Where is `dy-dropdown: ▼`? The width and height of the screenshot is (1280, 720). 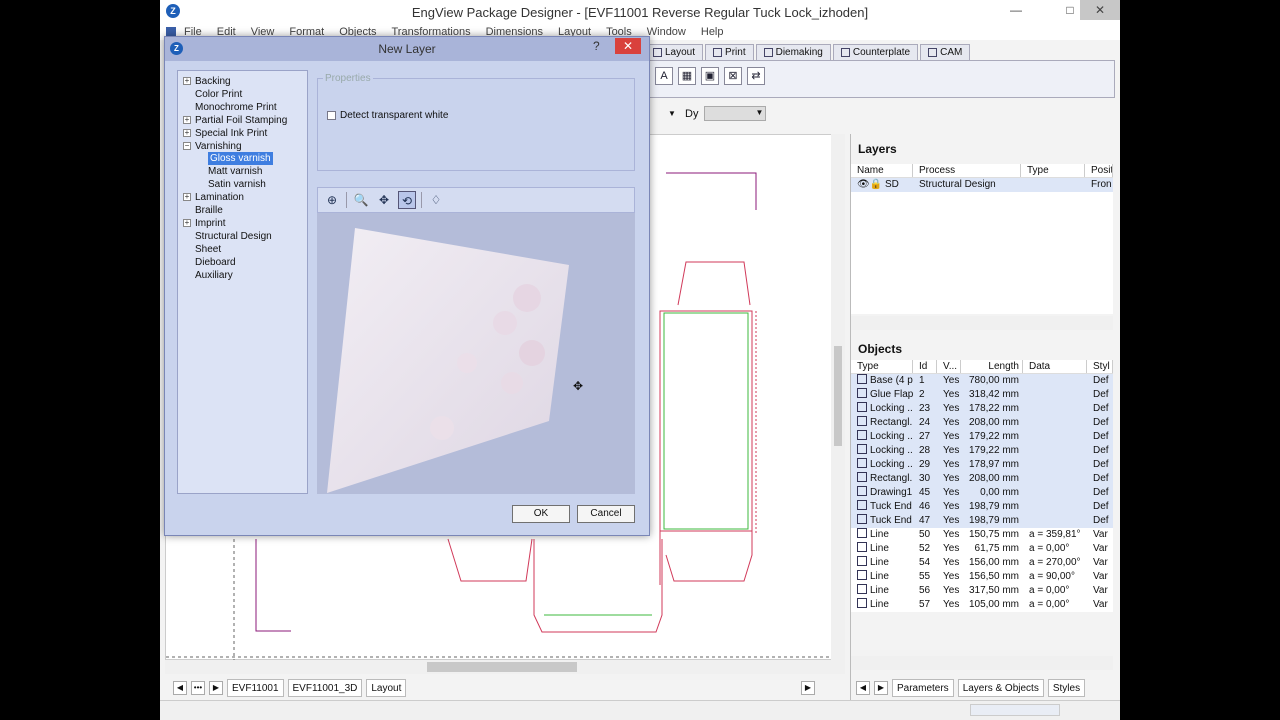
dy-dropdown: ▼ is located at coordinates (735, 113).